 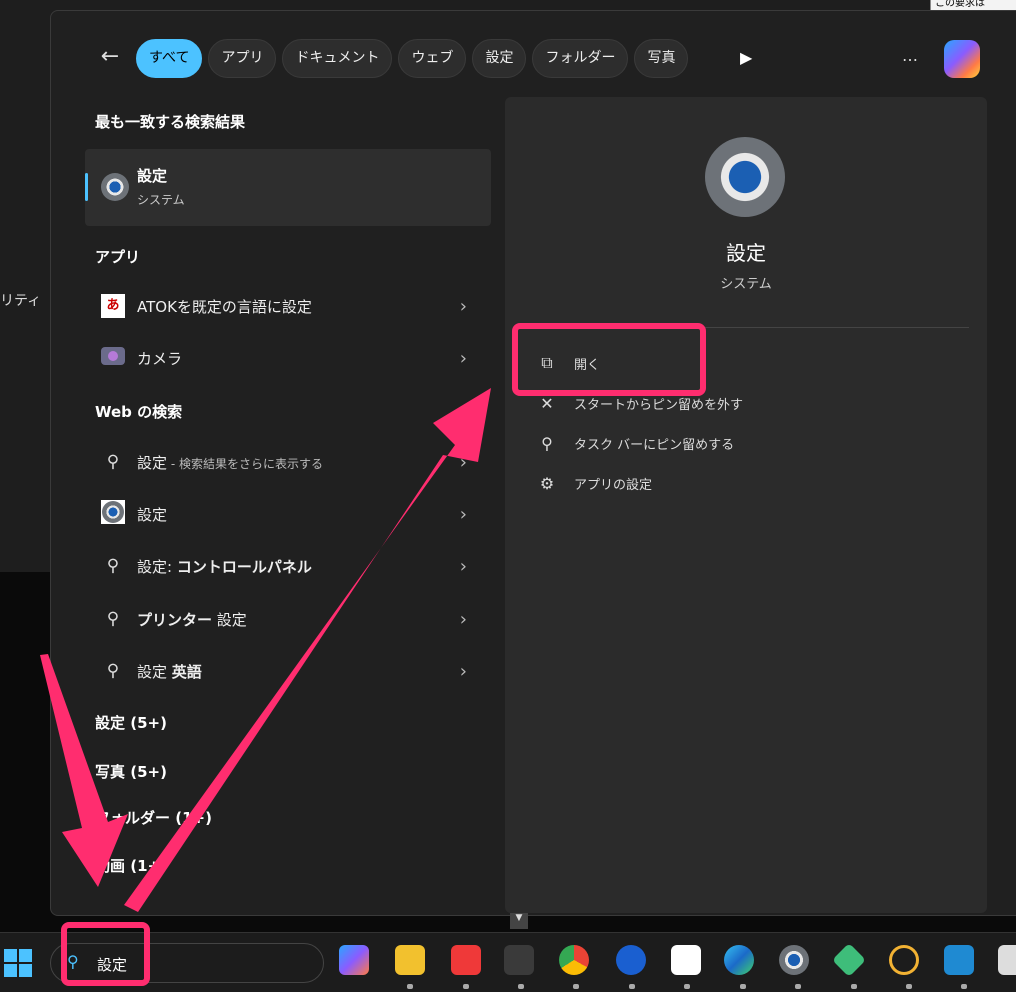 I want to click on windows-start-icon, so click(x=18, y=963).